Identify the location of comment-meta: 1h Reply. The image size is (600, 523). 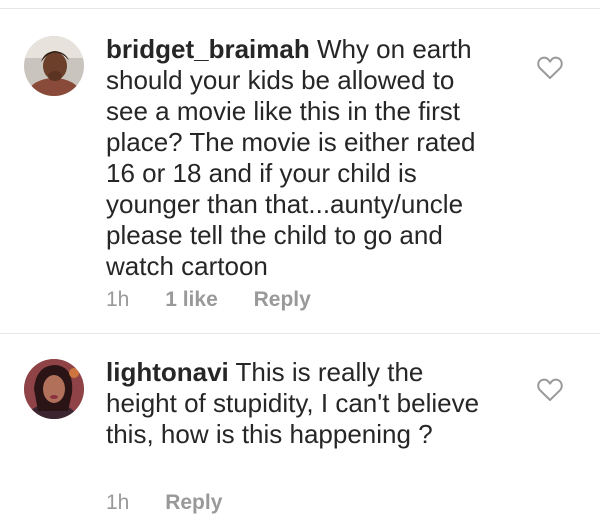
(164, 503).